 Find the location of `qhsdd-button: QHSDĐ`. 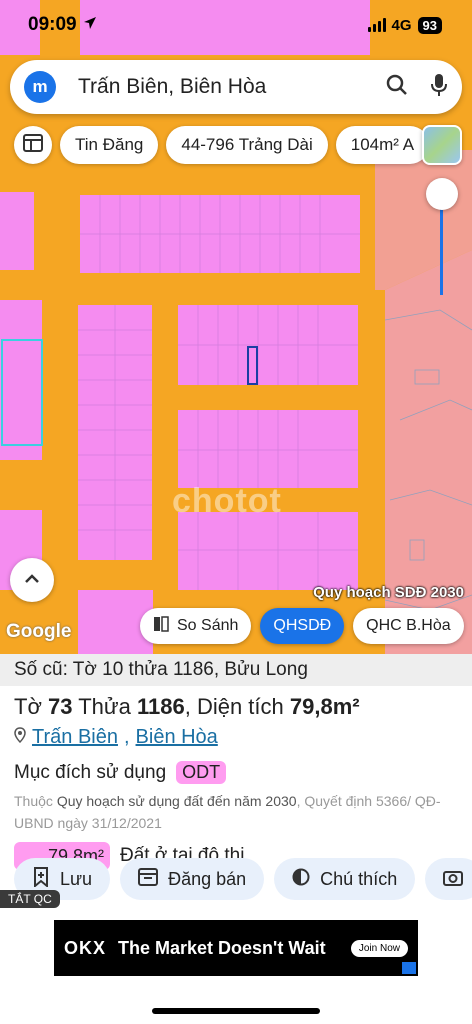

qhsdd-button: QHSDĐ is located at coordinates (302, 626).